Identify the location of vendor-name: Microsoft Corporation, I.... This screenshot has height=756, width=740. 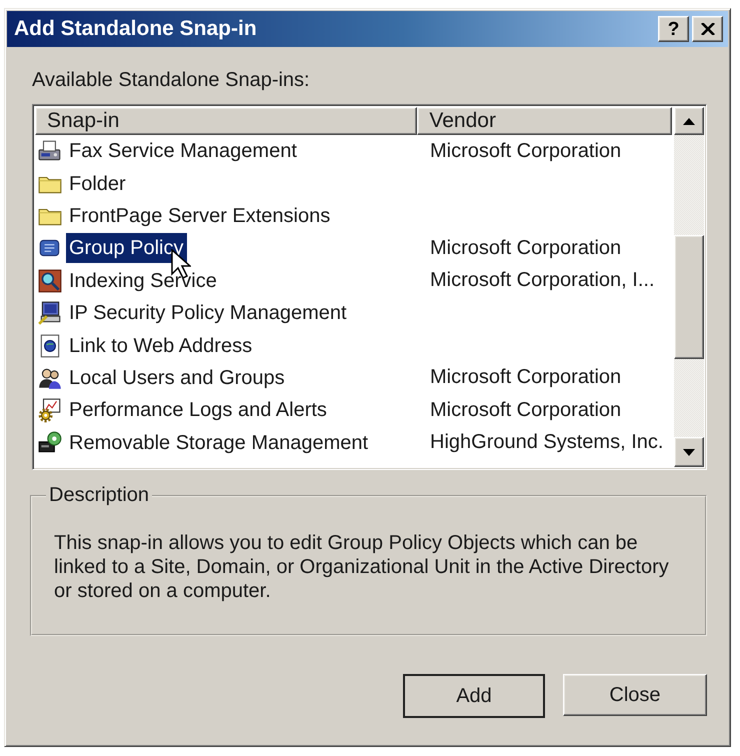
(542, 280).